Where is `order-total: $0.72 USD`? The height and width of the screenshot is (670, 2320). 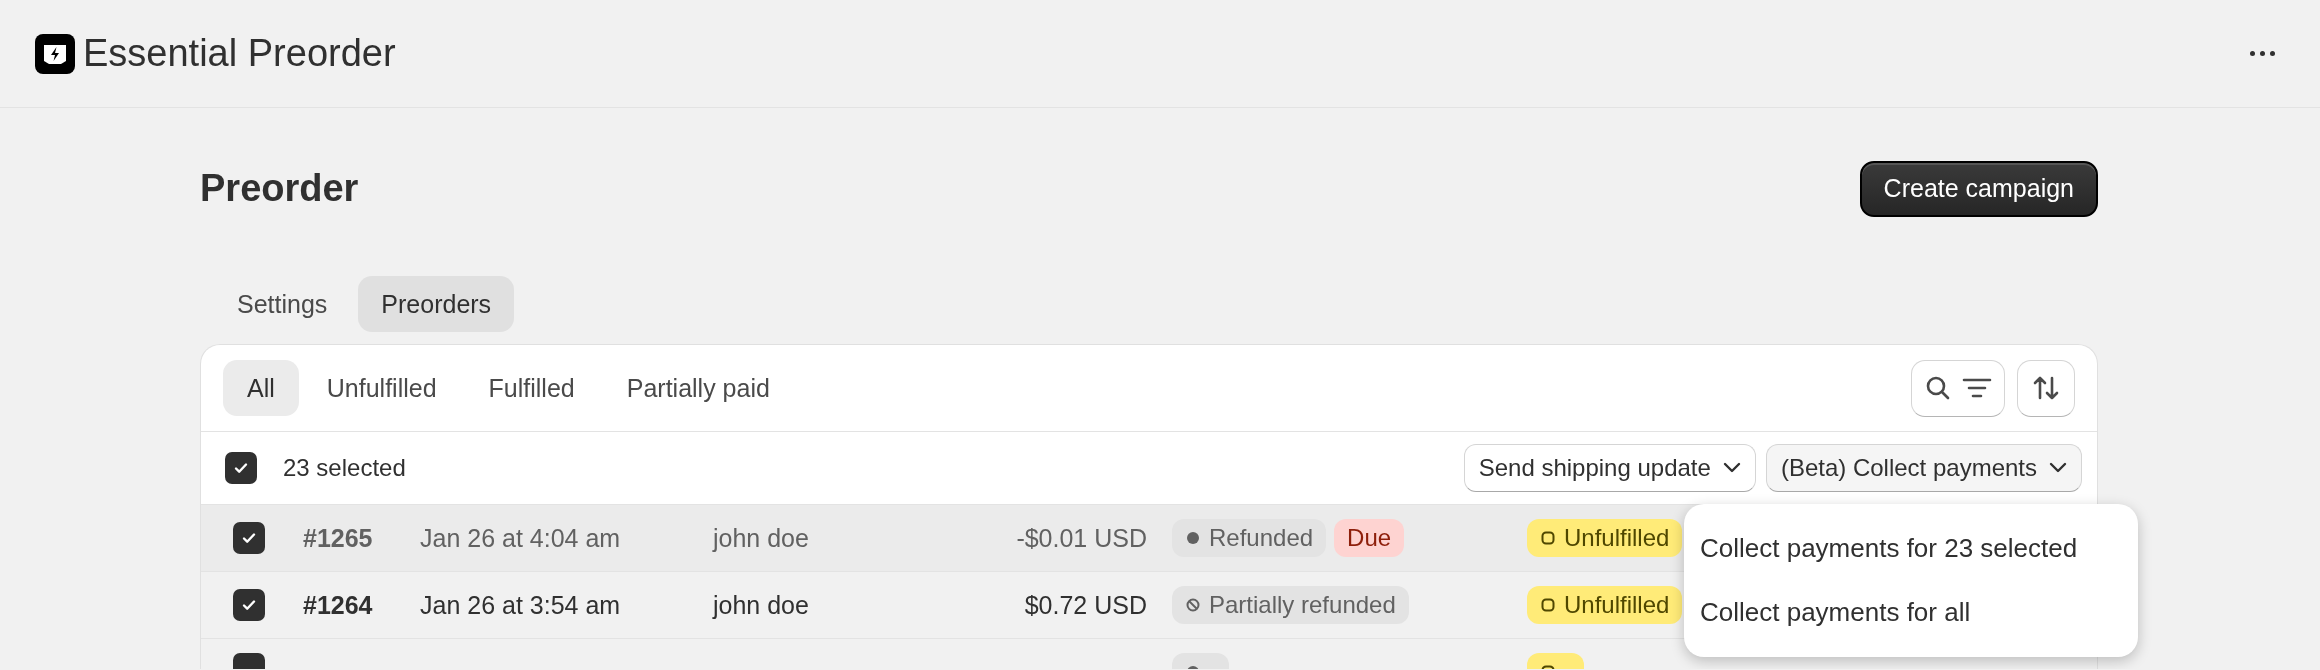 order-total: $0.72 USD is located at coordinates (1085, 605).